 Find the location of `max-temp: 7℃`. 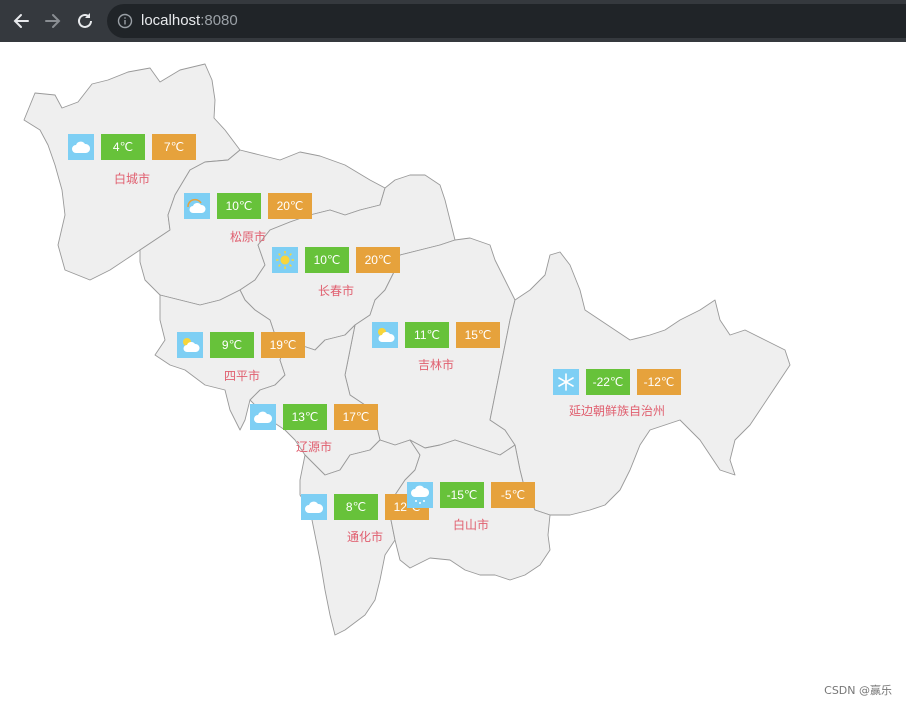

max-temp: 7℃ is located at coordinates (174, 147).